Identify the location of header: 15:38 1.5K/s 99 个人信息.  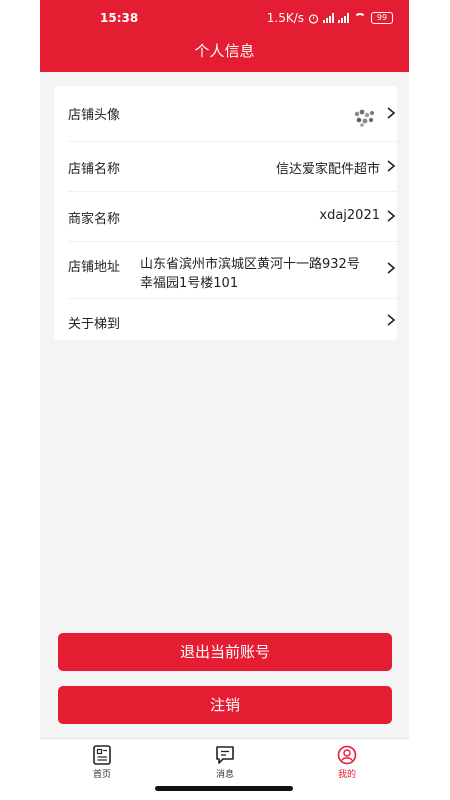
(224, 36).